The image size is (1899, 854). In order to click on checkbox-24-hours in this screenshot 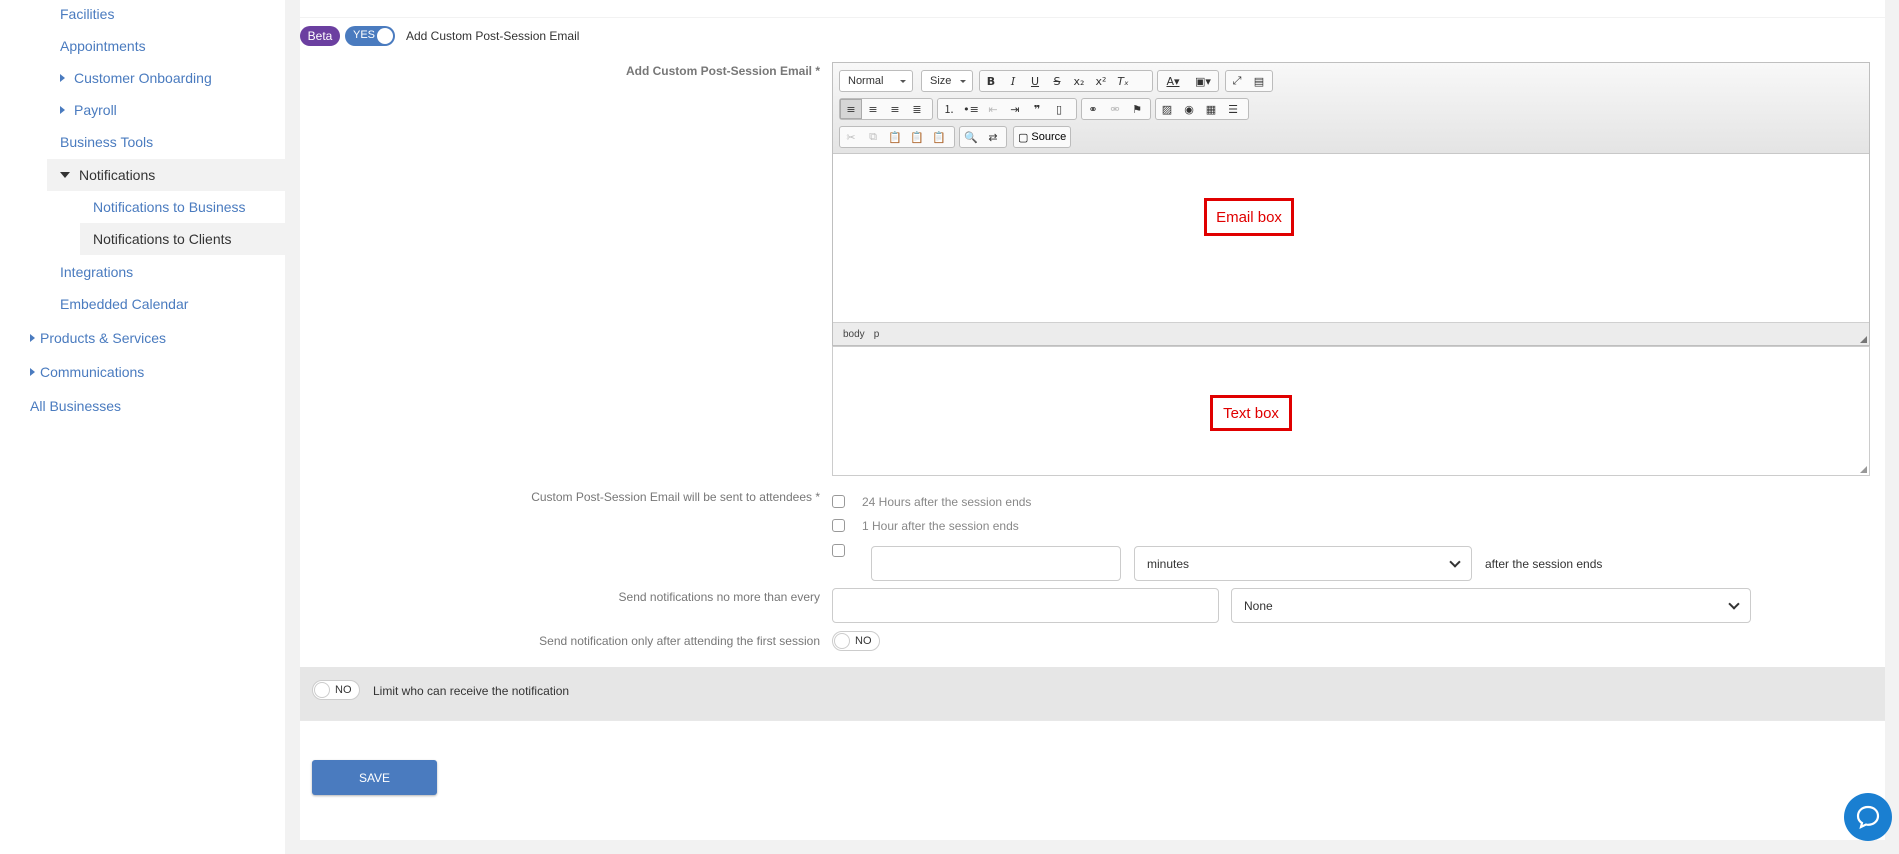, I will do `click(838, 501)`.